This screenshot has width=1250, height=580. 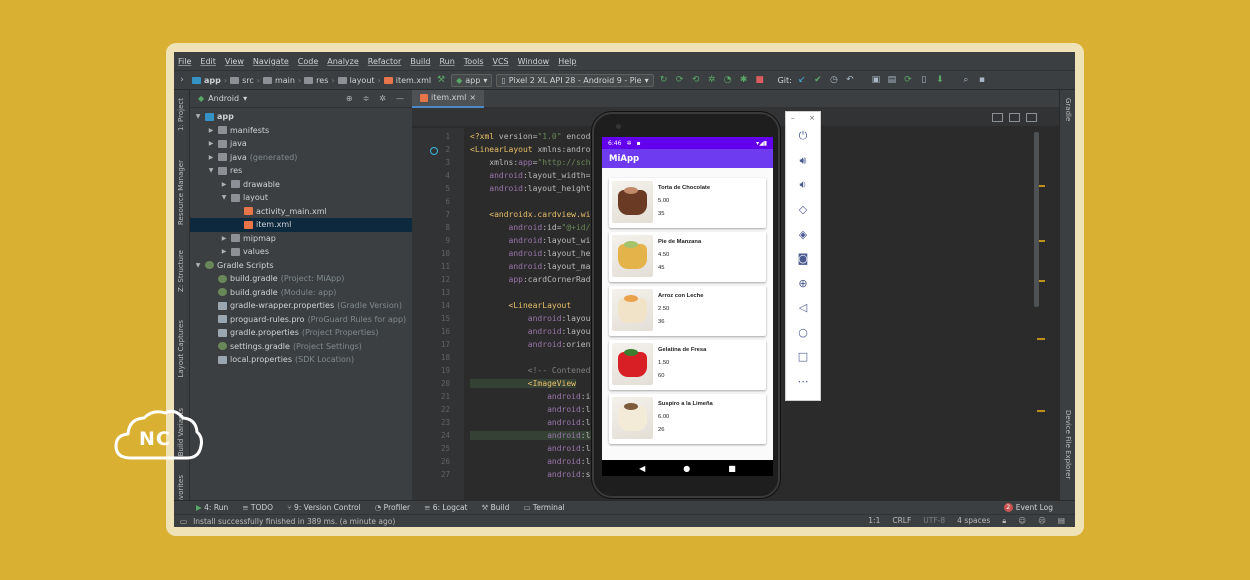 I want to click on volume-up-icon: 🔊︎, so click(x=803, y=161).